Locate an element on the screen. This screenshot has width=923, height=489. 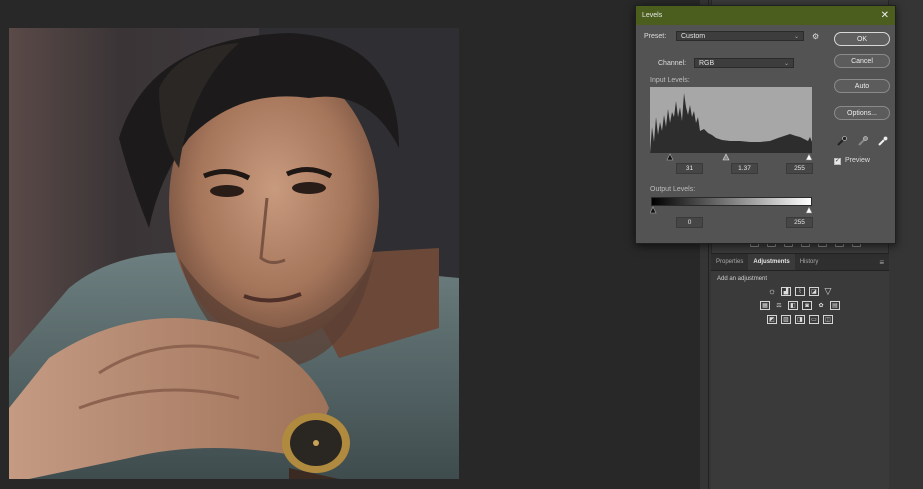
channel-value: RGB is located at coordinates (707, 63).